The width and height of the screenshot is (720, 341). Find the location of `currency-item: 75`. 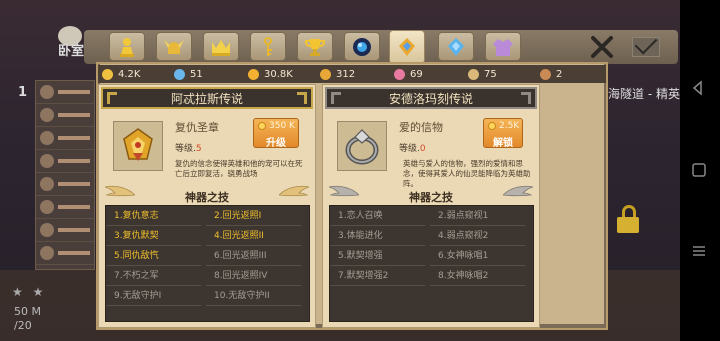

currency-item: 75 is located at coordinates (482, 74).